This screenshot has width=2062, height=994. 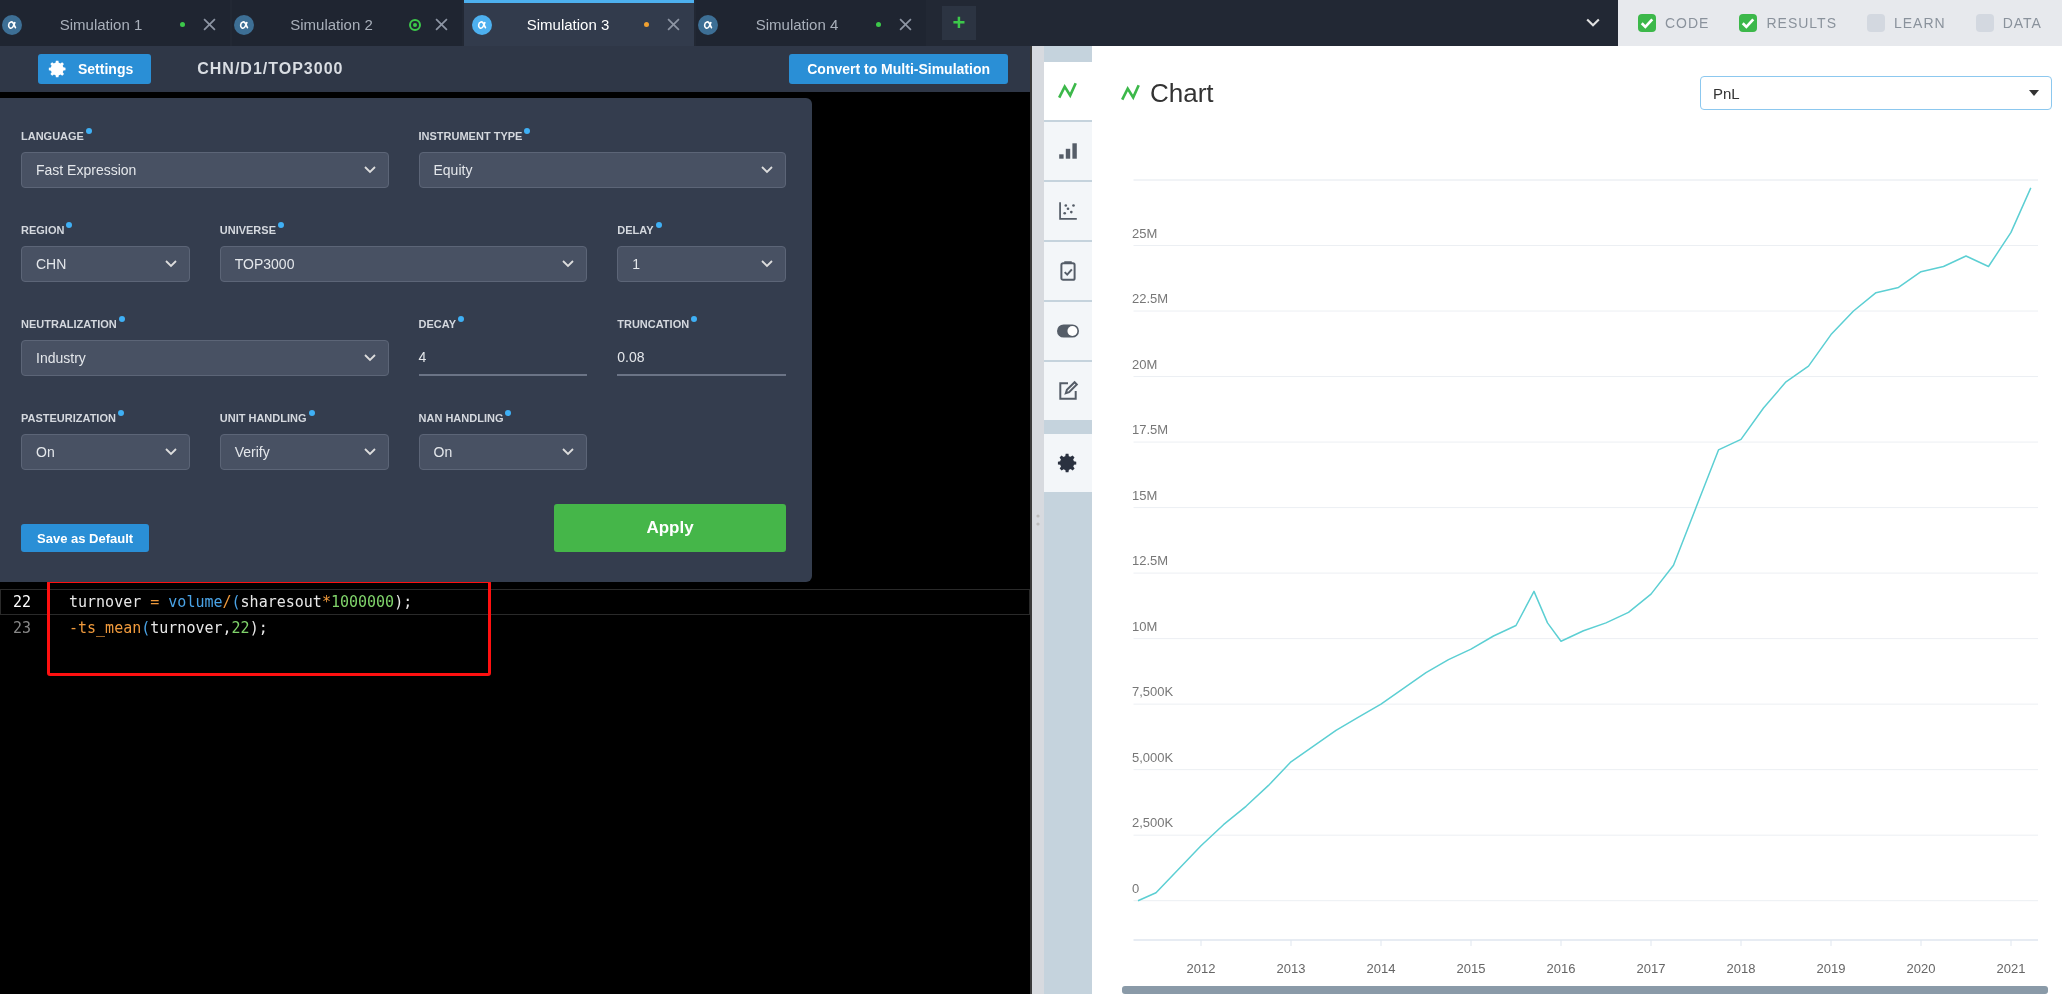 I want to click on scatter-plot-icon, so click(x=1068, y=211).